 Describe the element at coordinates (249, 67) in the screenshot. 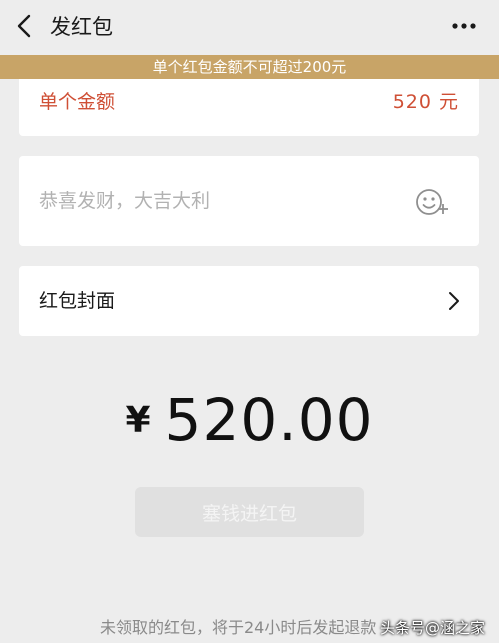

I see `amount-limit-notice: 单个红包金额不可超过200元` at that location.